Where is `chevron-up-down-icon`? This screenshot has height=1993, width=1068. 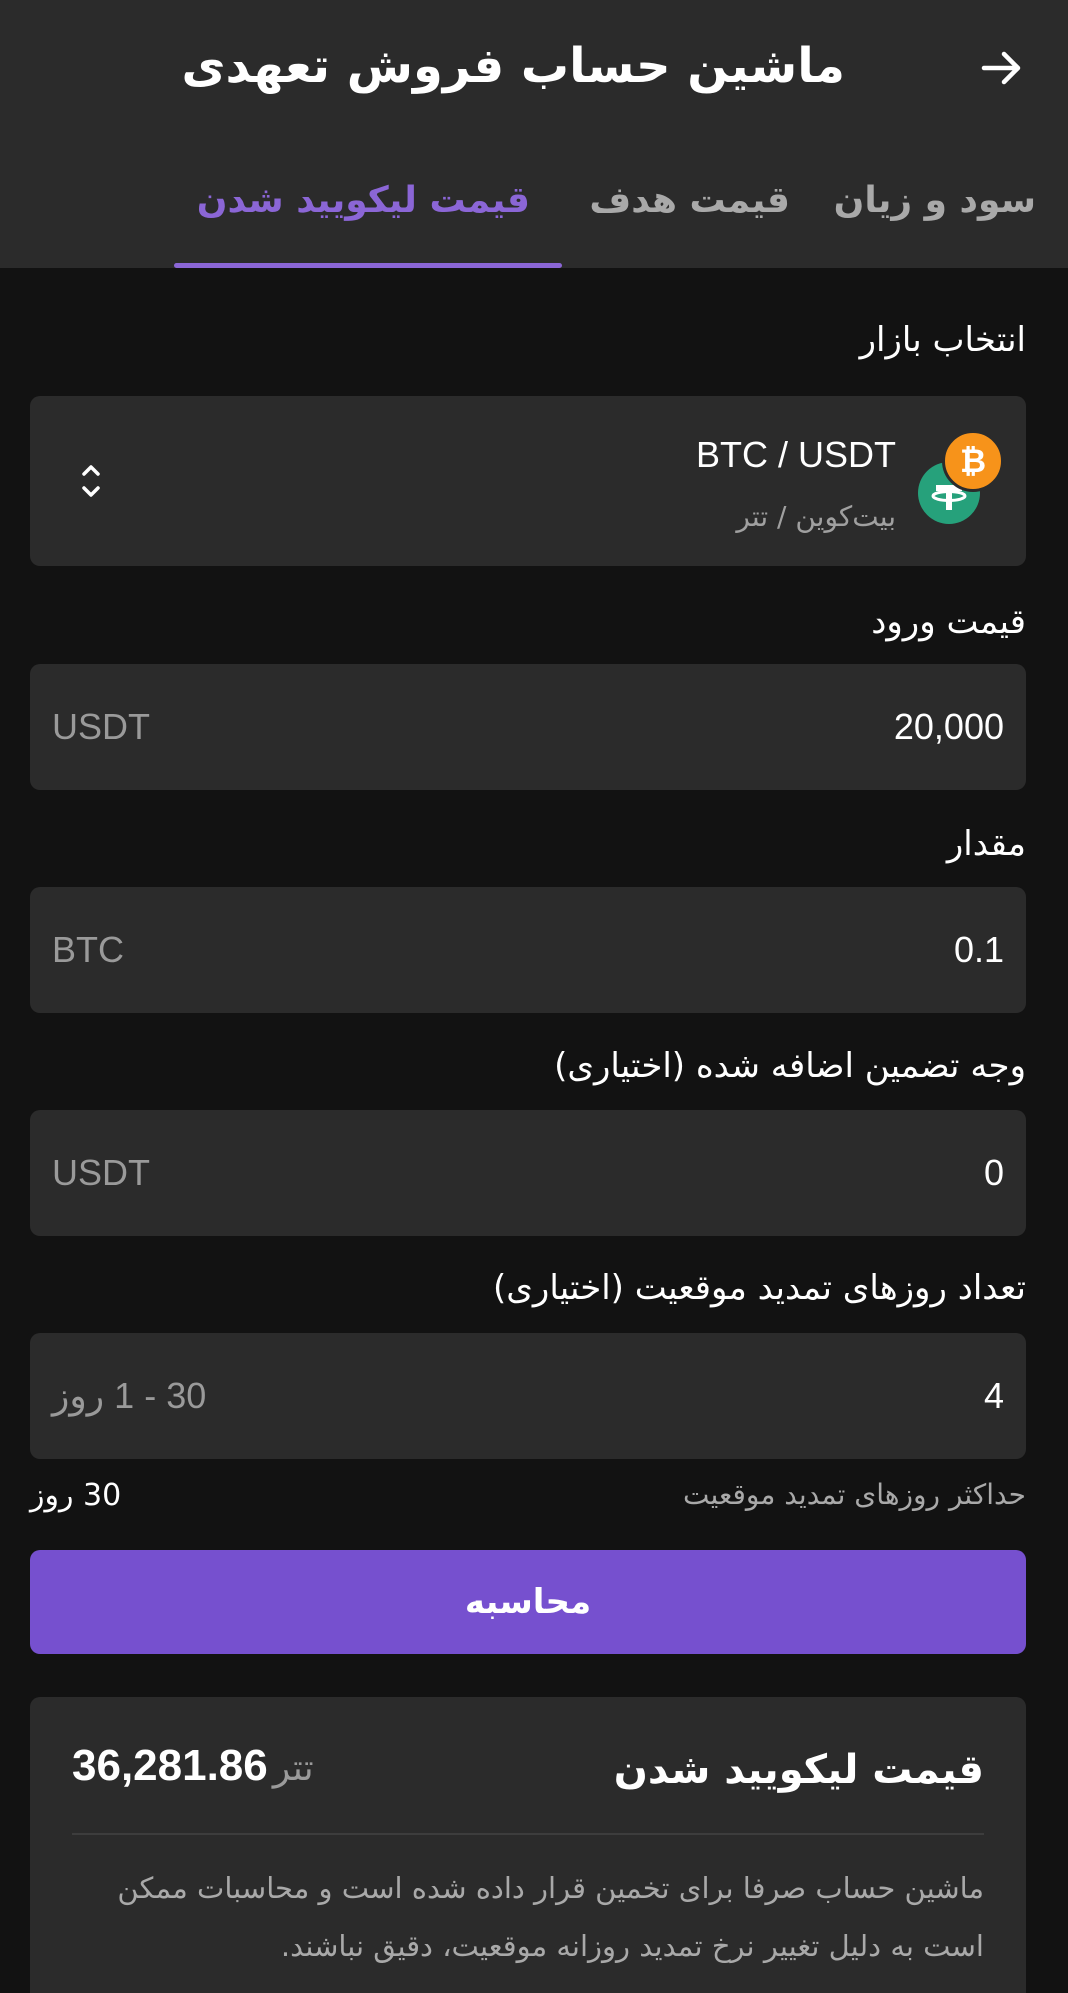 chevron-up-down-icon is located at coordinates (91, 481).